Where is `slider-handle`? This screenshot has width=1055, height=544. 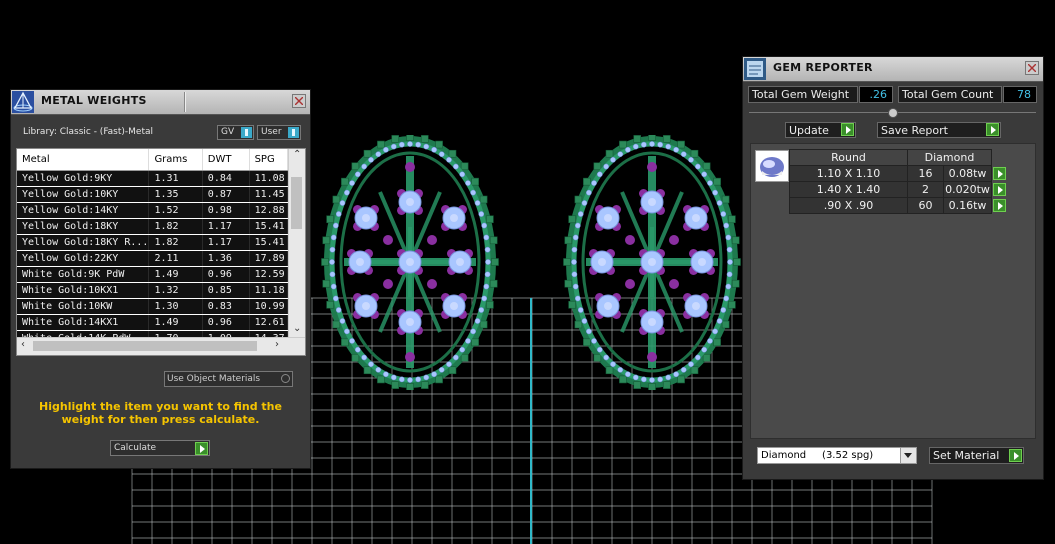 slider-handle is located at coordinates (893, 113).